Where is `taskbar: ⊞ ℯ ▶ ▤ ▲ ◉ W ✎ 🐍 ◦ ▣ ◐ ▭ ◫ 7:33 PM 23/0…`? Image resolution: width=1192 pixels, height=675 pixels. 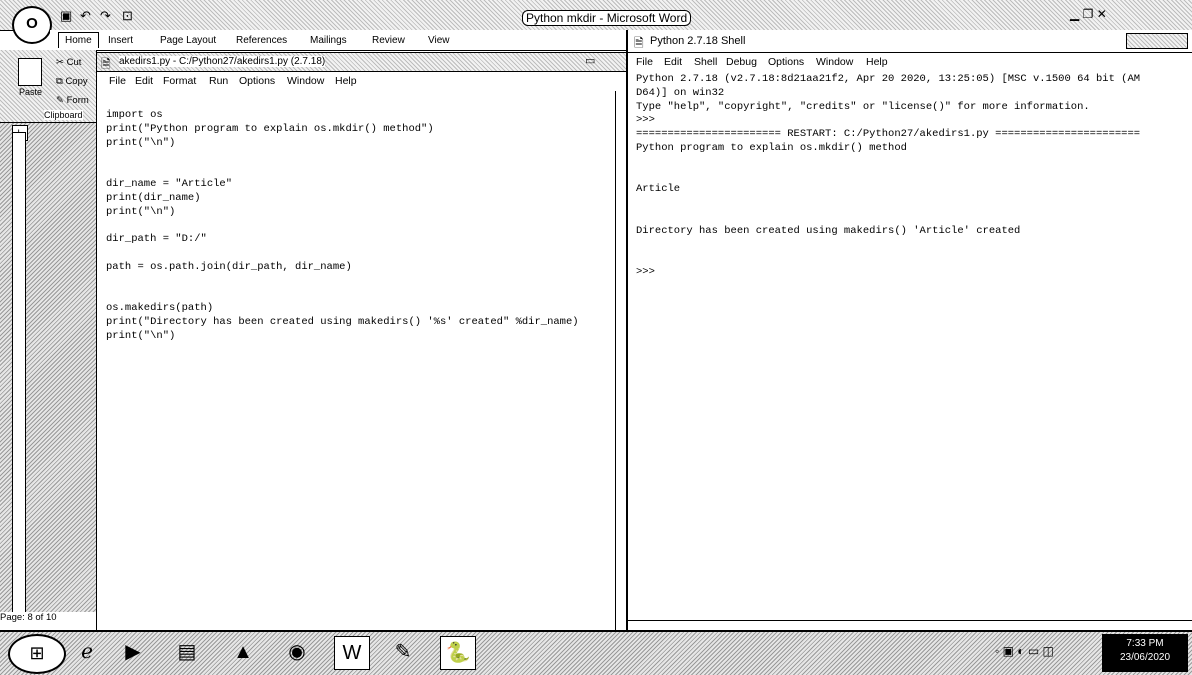 taskbar: ⊞ ℯ ▶ ▤ ▲ ◉ W ✎ 🐍 ◦ ▣ ◐ ▭ ◫ 7:33 PM 23/0… is located at coordinates (596, 652).